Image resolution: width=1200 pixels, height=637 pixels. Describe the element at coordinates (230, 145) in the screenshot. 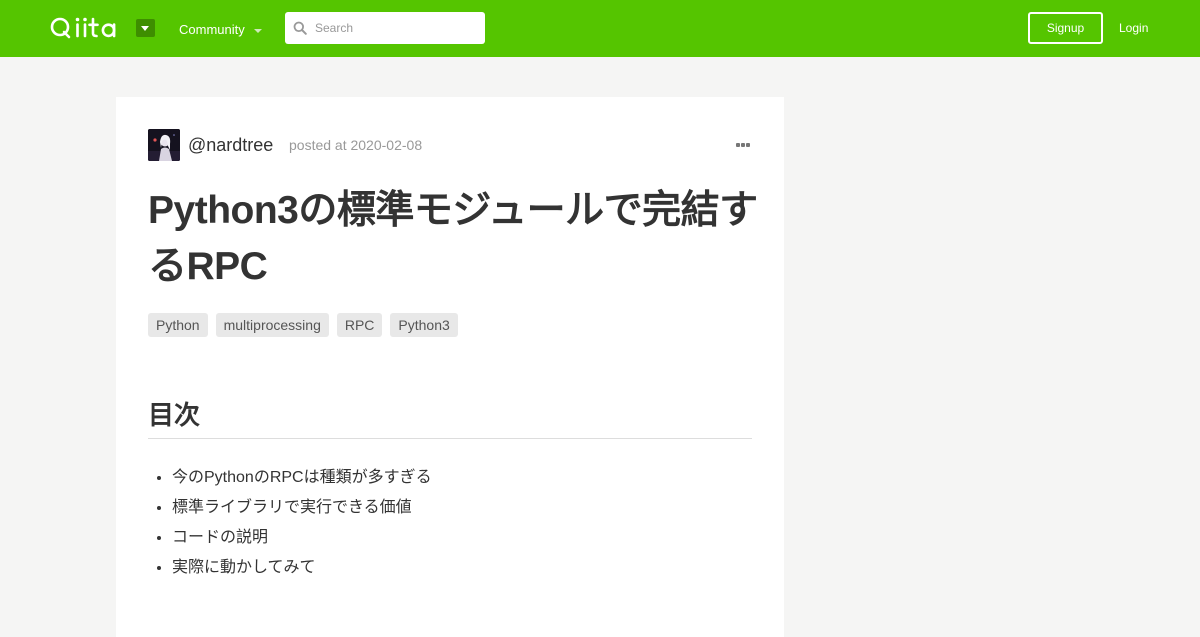

I see `author-username: @nardtree` at that location.